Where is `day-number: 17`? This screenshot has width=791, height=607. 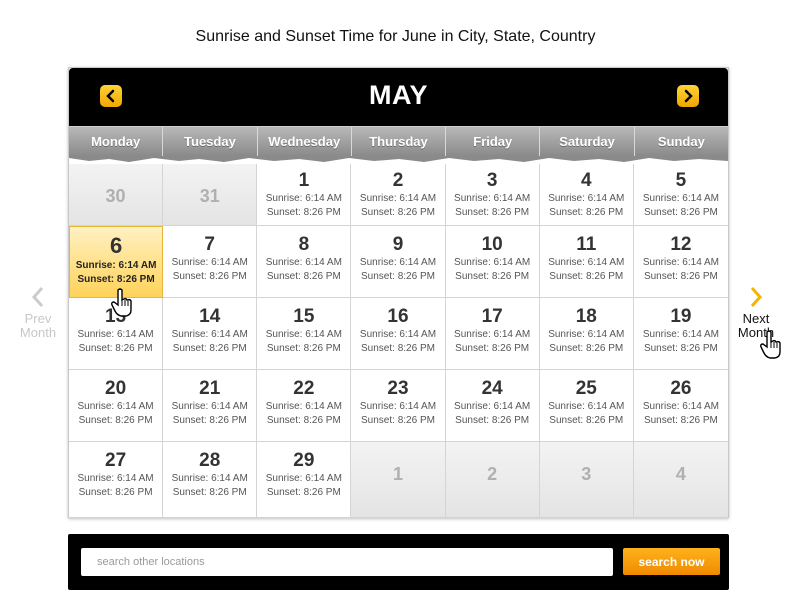 day-number: 17 is located at coordinates (492, 316).